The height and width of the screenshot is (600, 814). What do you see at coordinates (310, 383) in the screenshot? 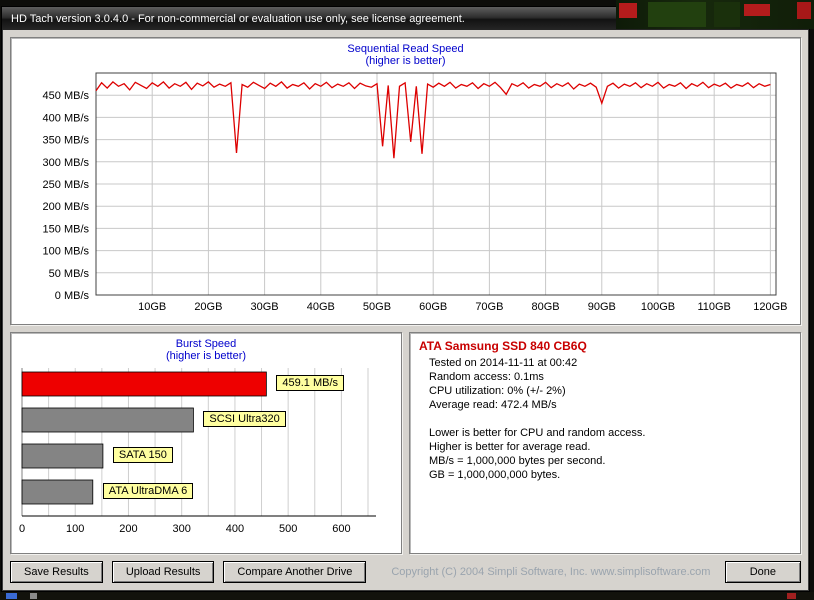
I see `bar-value-label: 459.1 MB/s` at bounding box center [310, 383].